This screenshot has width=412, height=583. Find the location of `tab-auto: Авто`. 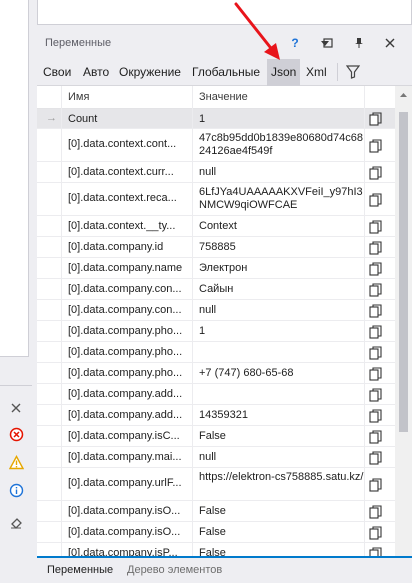

tab-auto: Авто is located at coordinates (96, 72).